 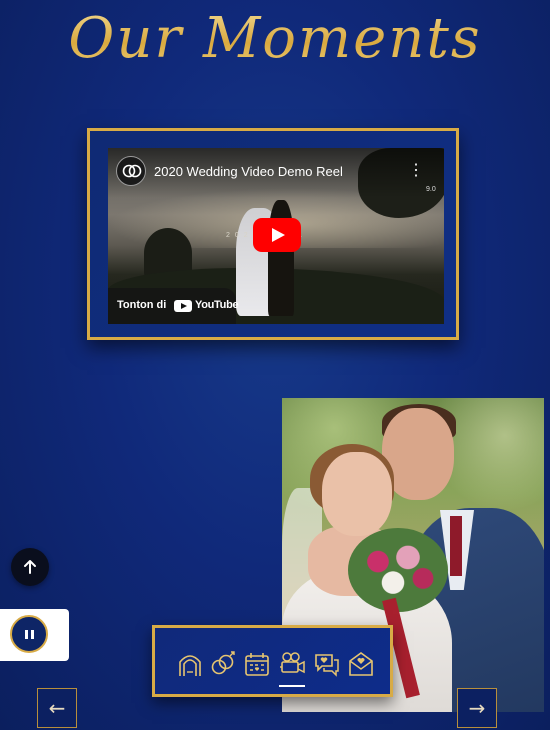 What do you see at coordinates (57, 708) in the screenshot?
I see `prev-slide-button: ←` at bounding box center [57, 708].